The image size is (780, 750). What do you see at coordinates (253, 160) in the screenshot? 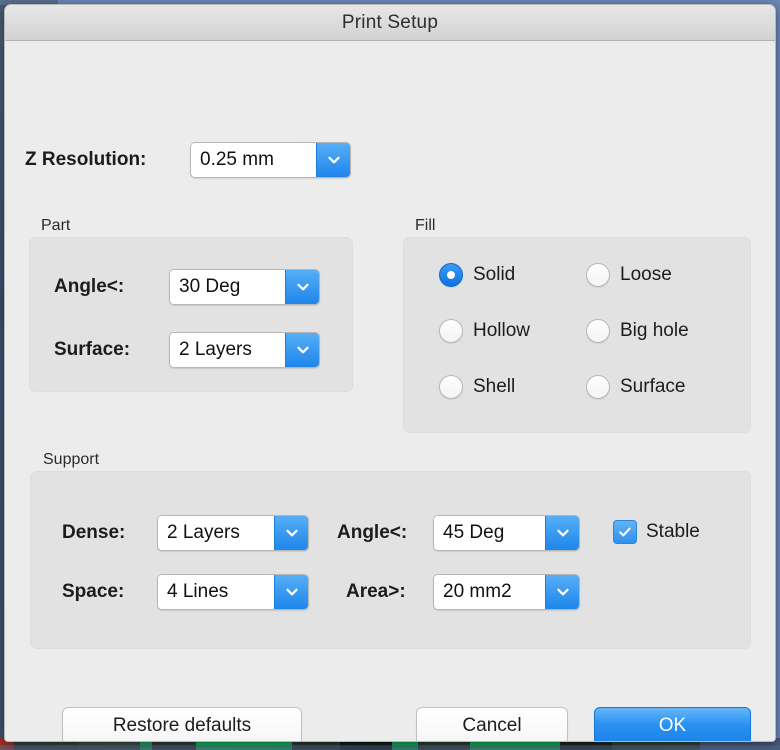
I see `z-resolution-value: 0.25 mm` at bounding box center [253, 160].